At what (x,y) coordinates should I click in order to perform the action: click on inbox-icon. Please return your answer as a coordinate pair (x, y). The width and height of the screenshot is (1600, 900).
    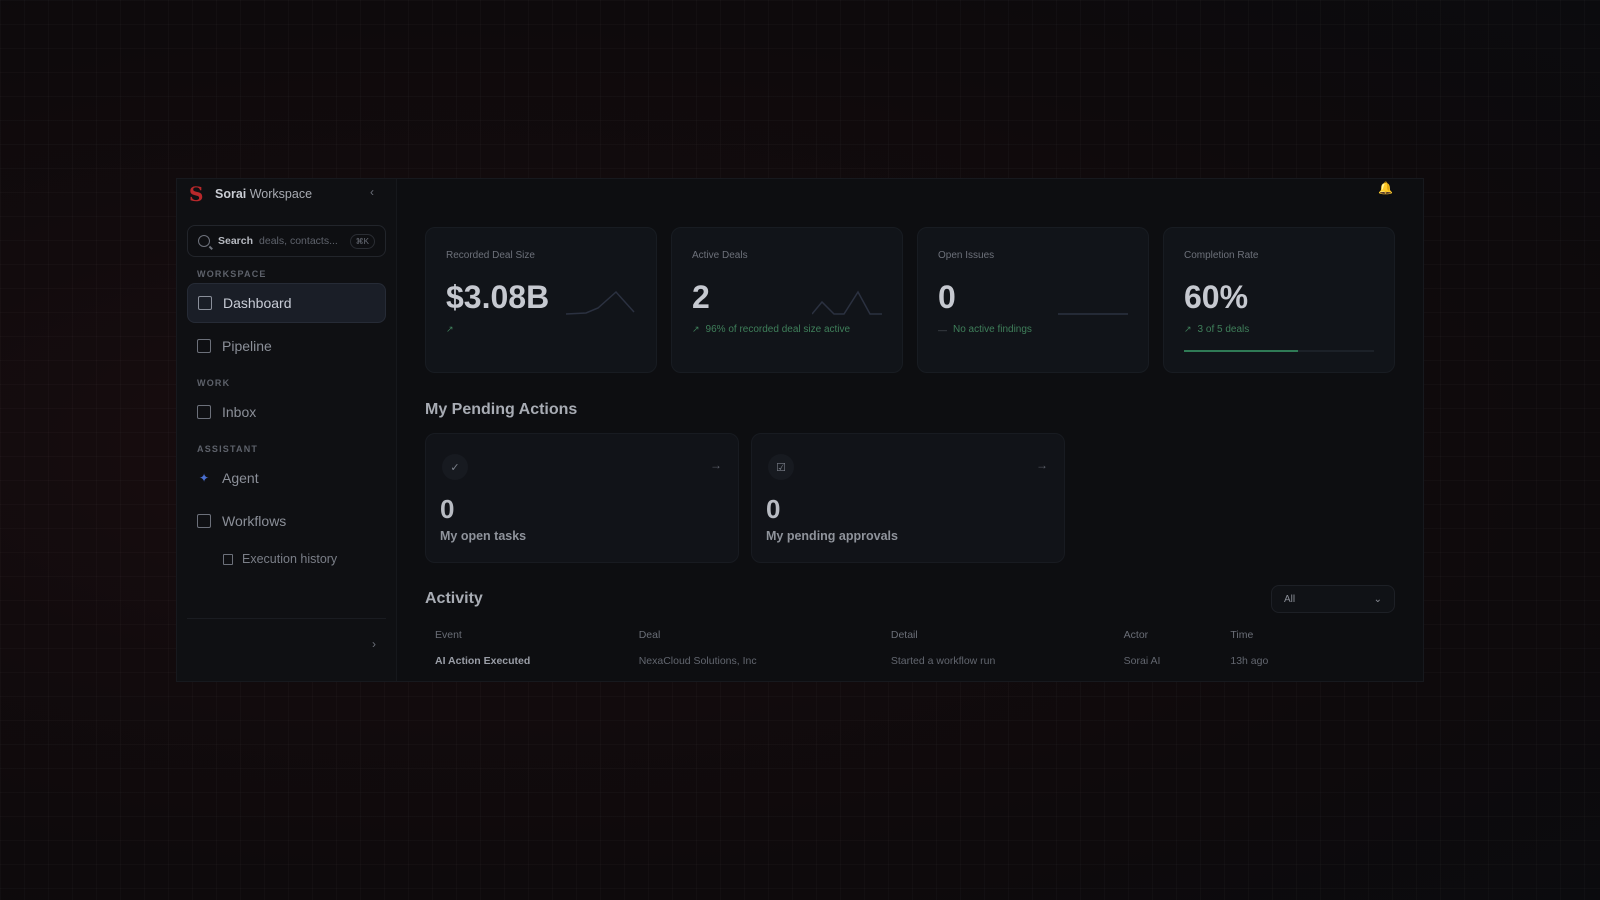
    Looking at the image, I should click on (204, 412).